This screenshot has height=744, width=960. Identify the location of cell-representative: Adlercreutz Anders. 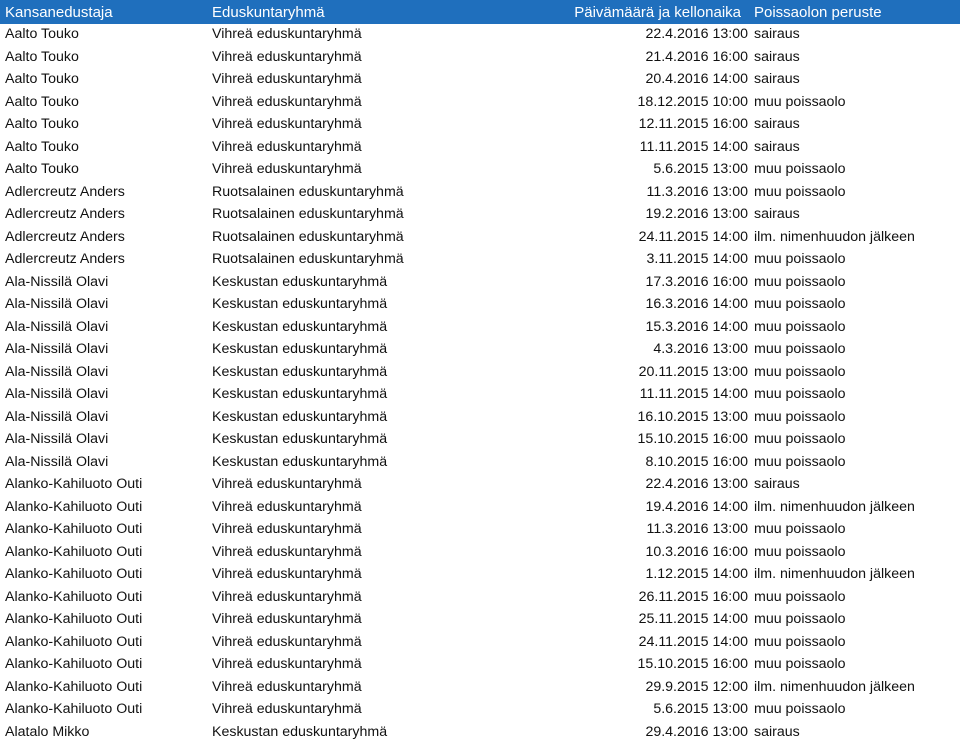
(65, 214).